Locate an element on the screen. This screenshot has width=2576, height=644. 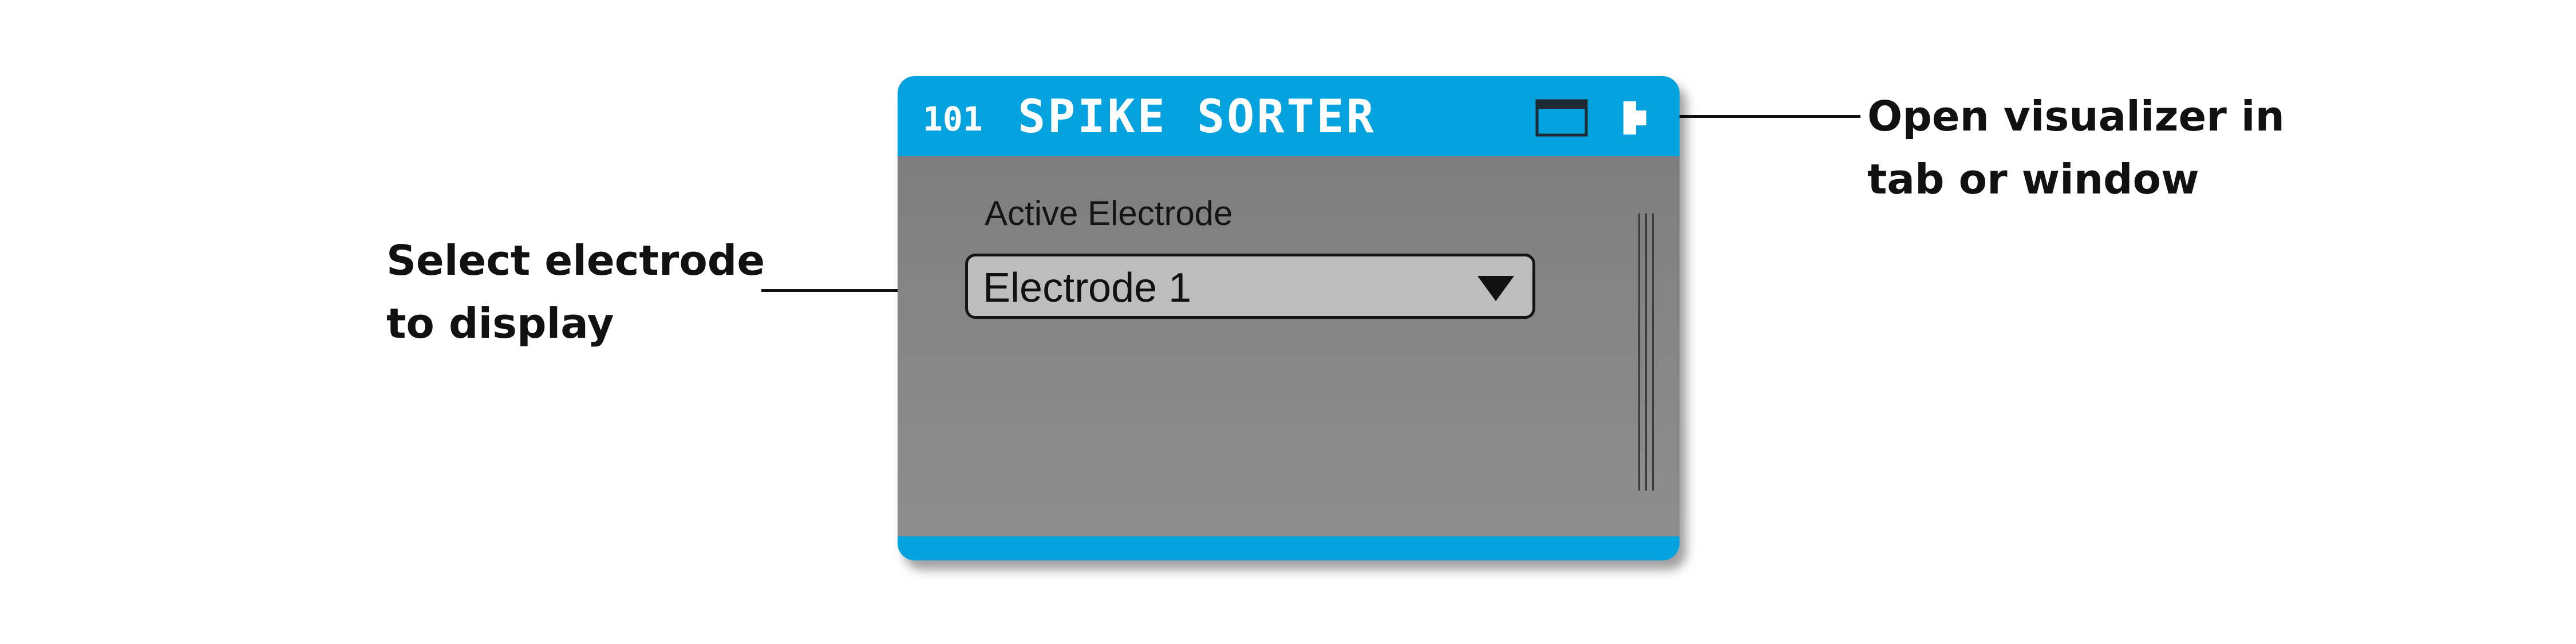
callout-open-visualizer: Open visualizer in tab or window is located at coordinates (2076, 148).